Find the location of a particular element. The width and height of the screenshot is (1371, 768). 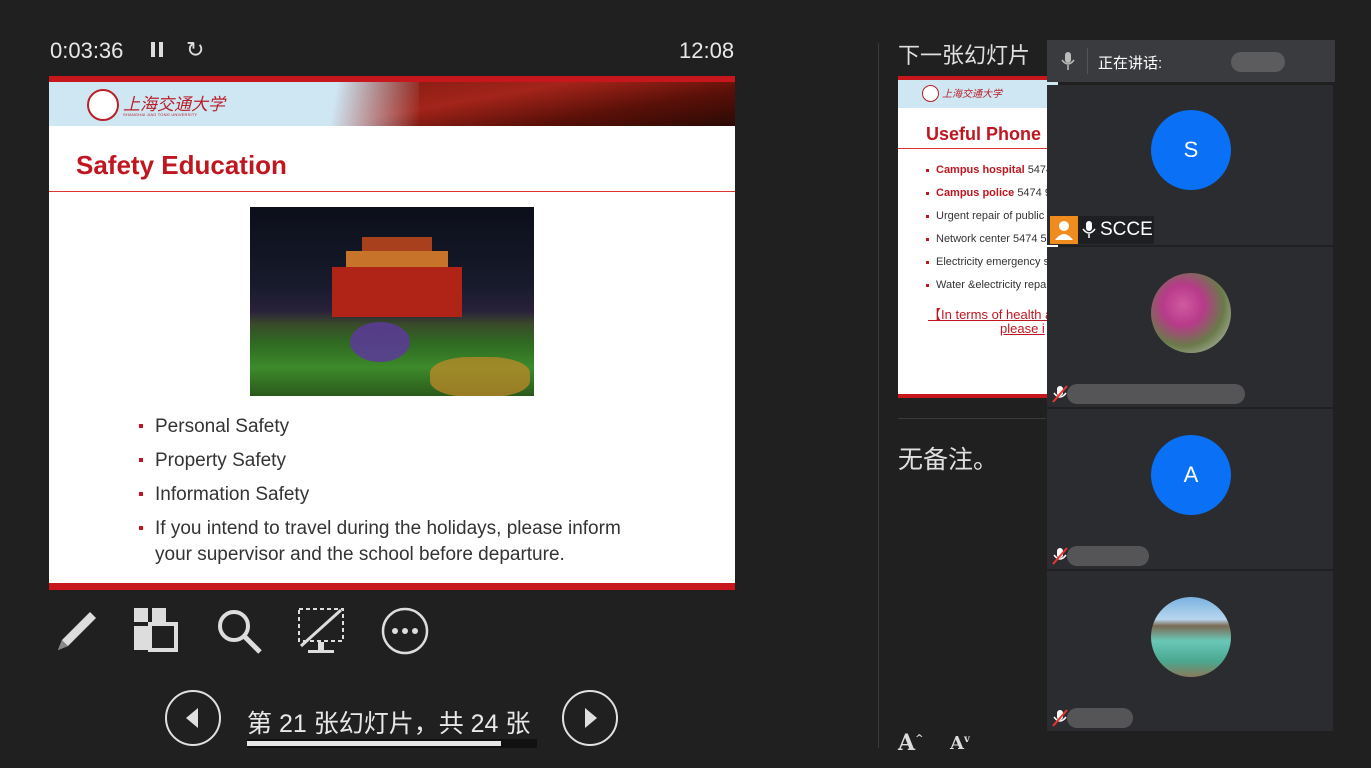

next-slide-button is located at coordinates (590, 718).